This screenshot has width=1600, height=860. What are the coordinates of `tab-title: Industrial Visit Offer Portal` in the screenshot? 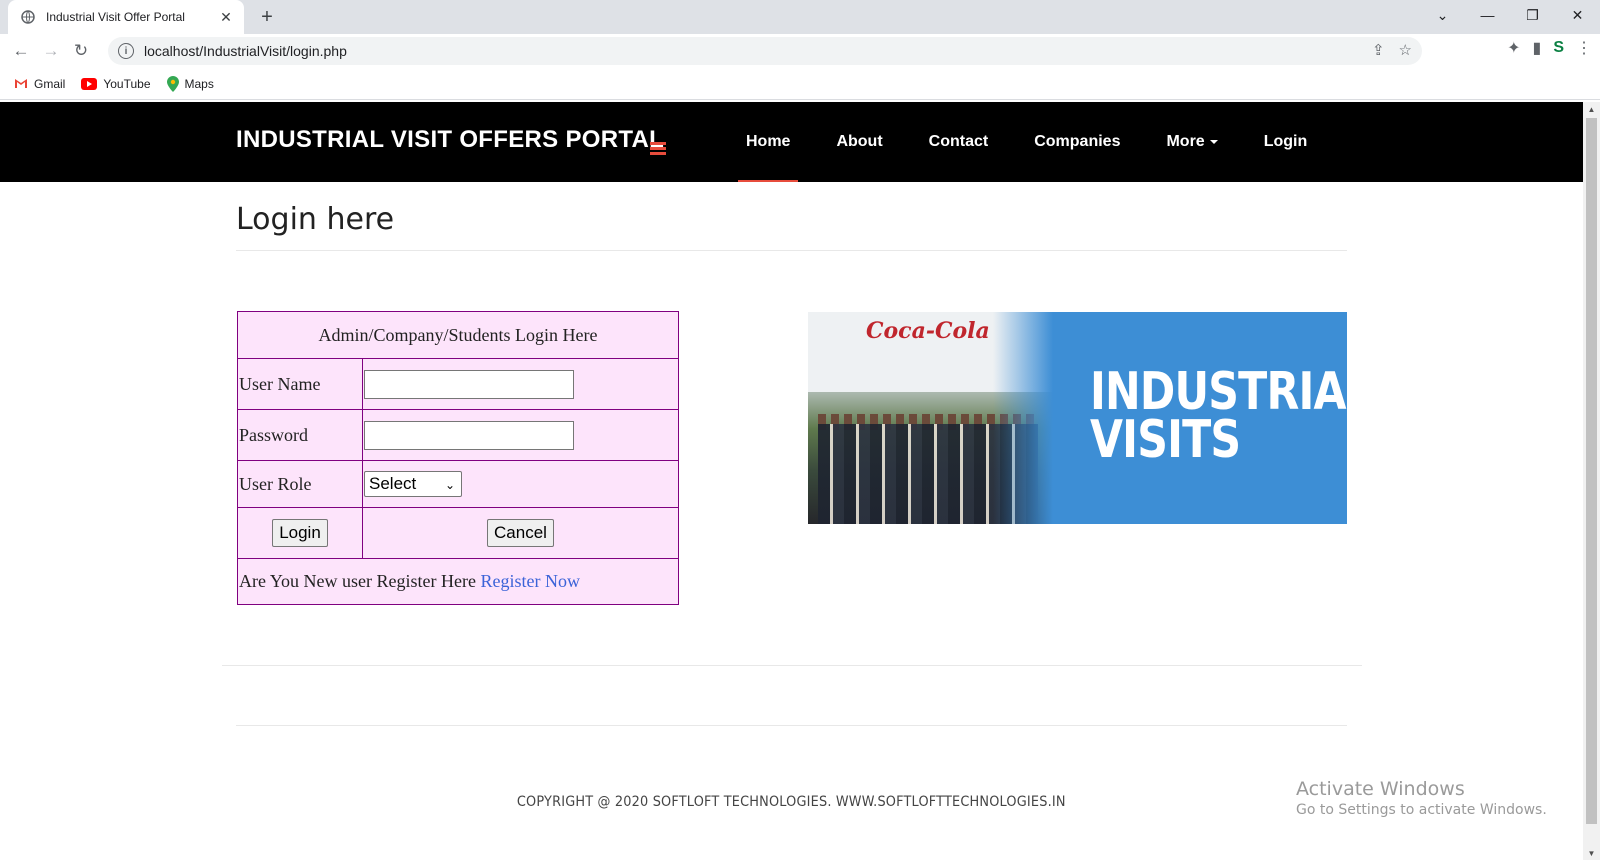 It's located at (115, 17).